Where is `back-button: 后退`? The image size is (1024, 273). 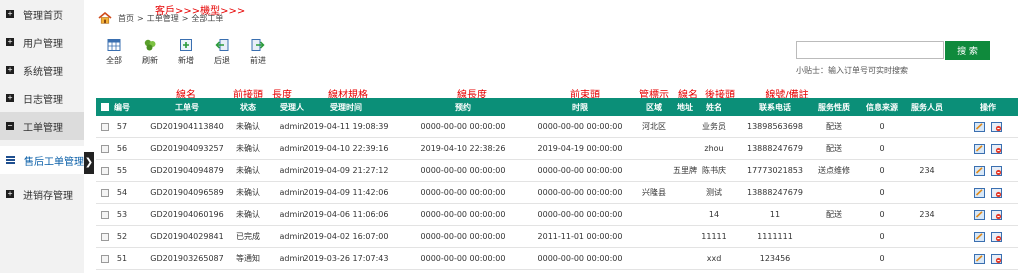
back-button: 后退 is located at coordinates (222, 52).